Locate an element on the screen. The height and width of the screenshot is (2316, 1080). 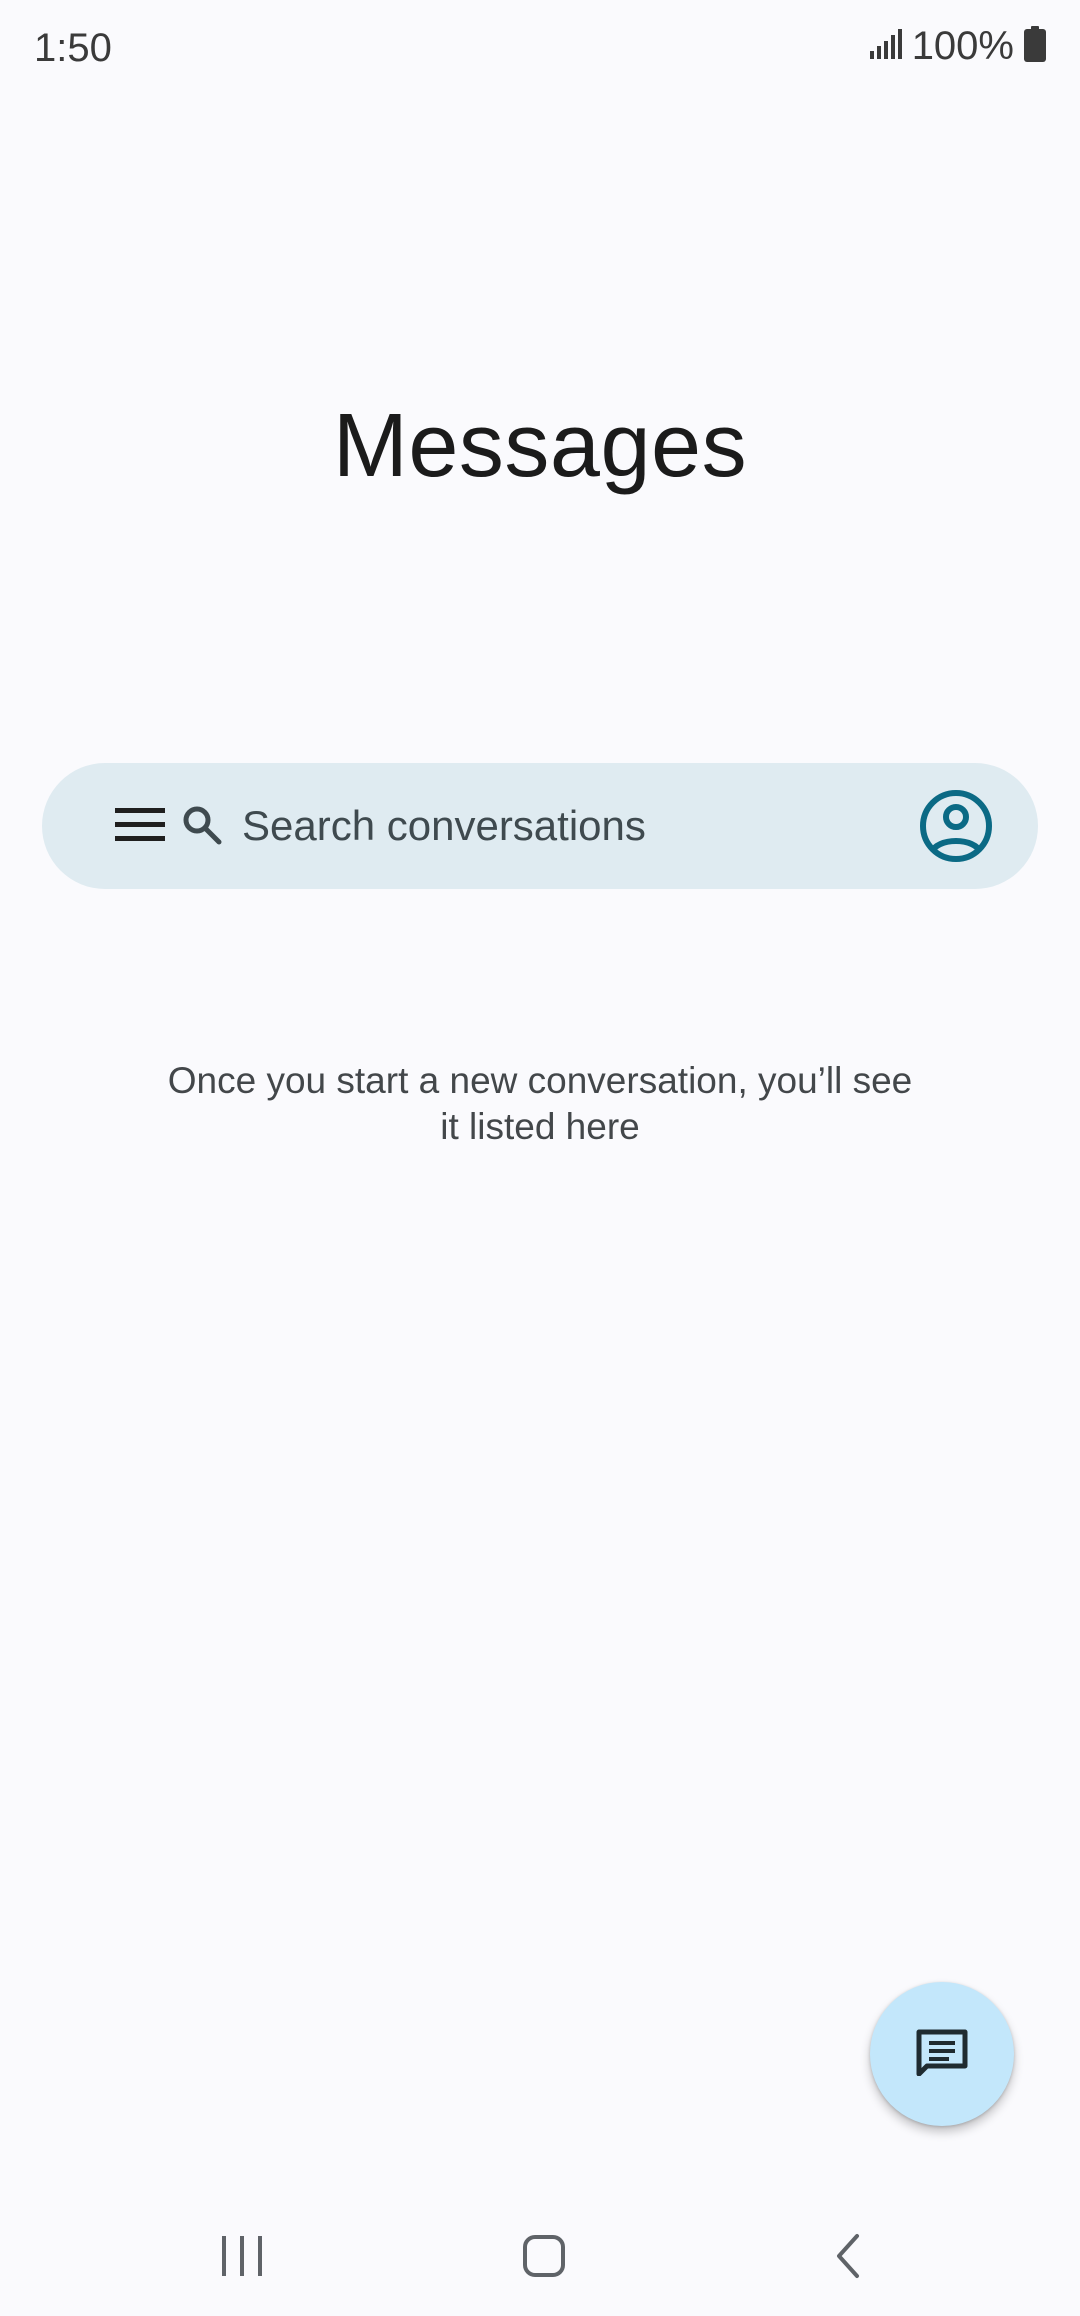
start-chat-button is located at coordinates (942, 2054).